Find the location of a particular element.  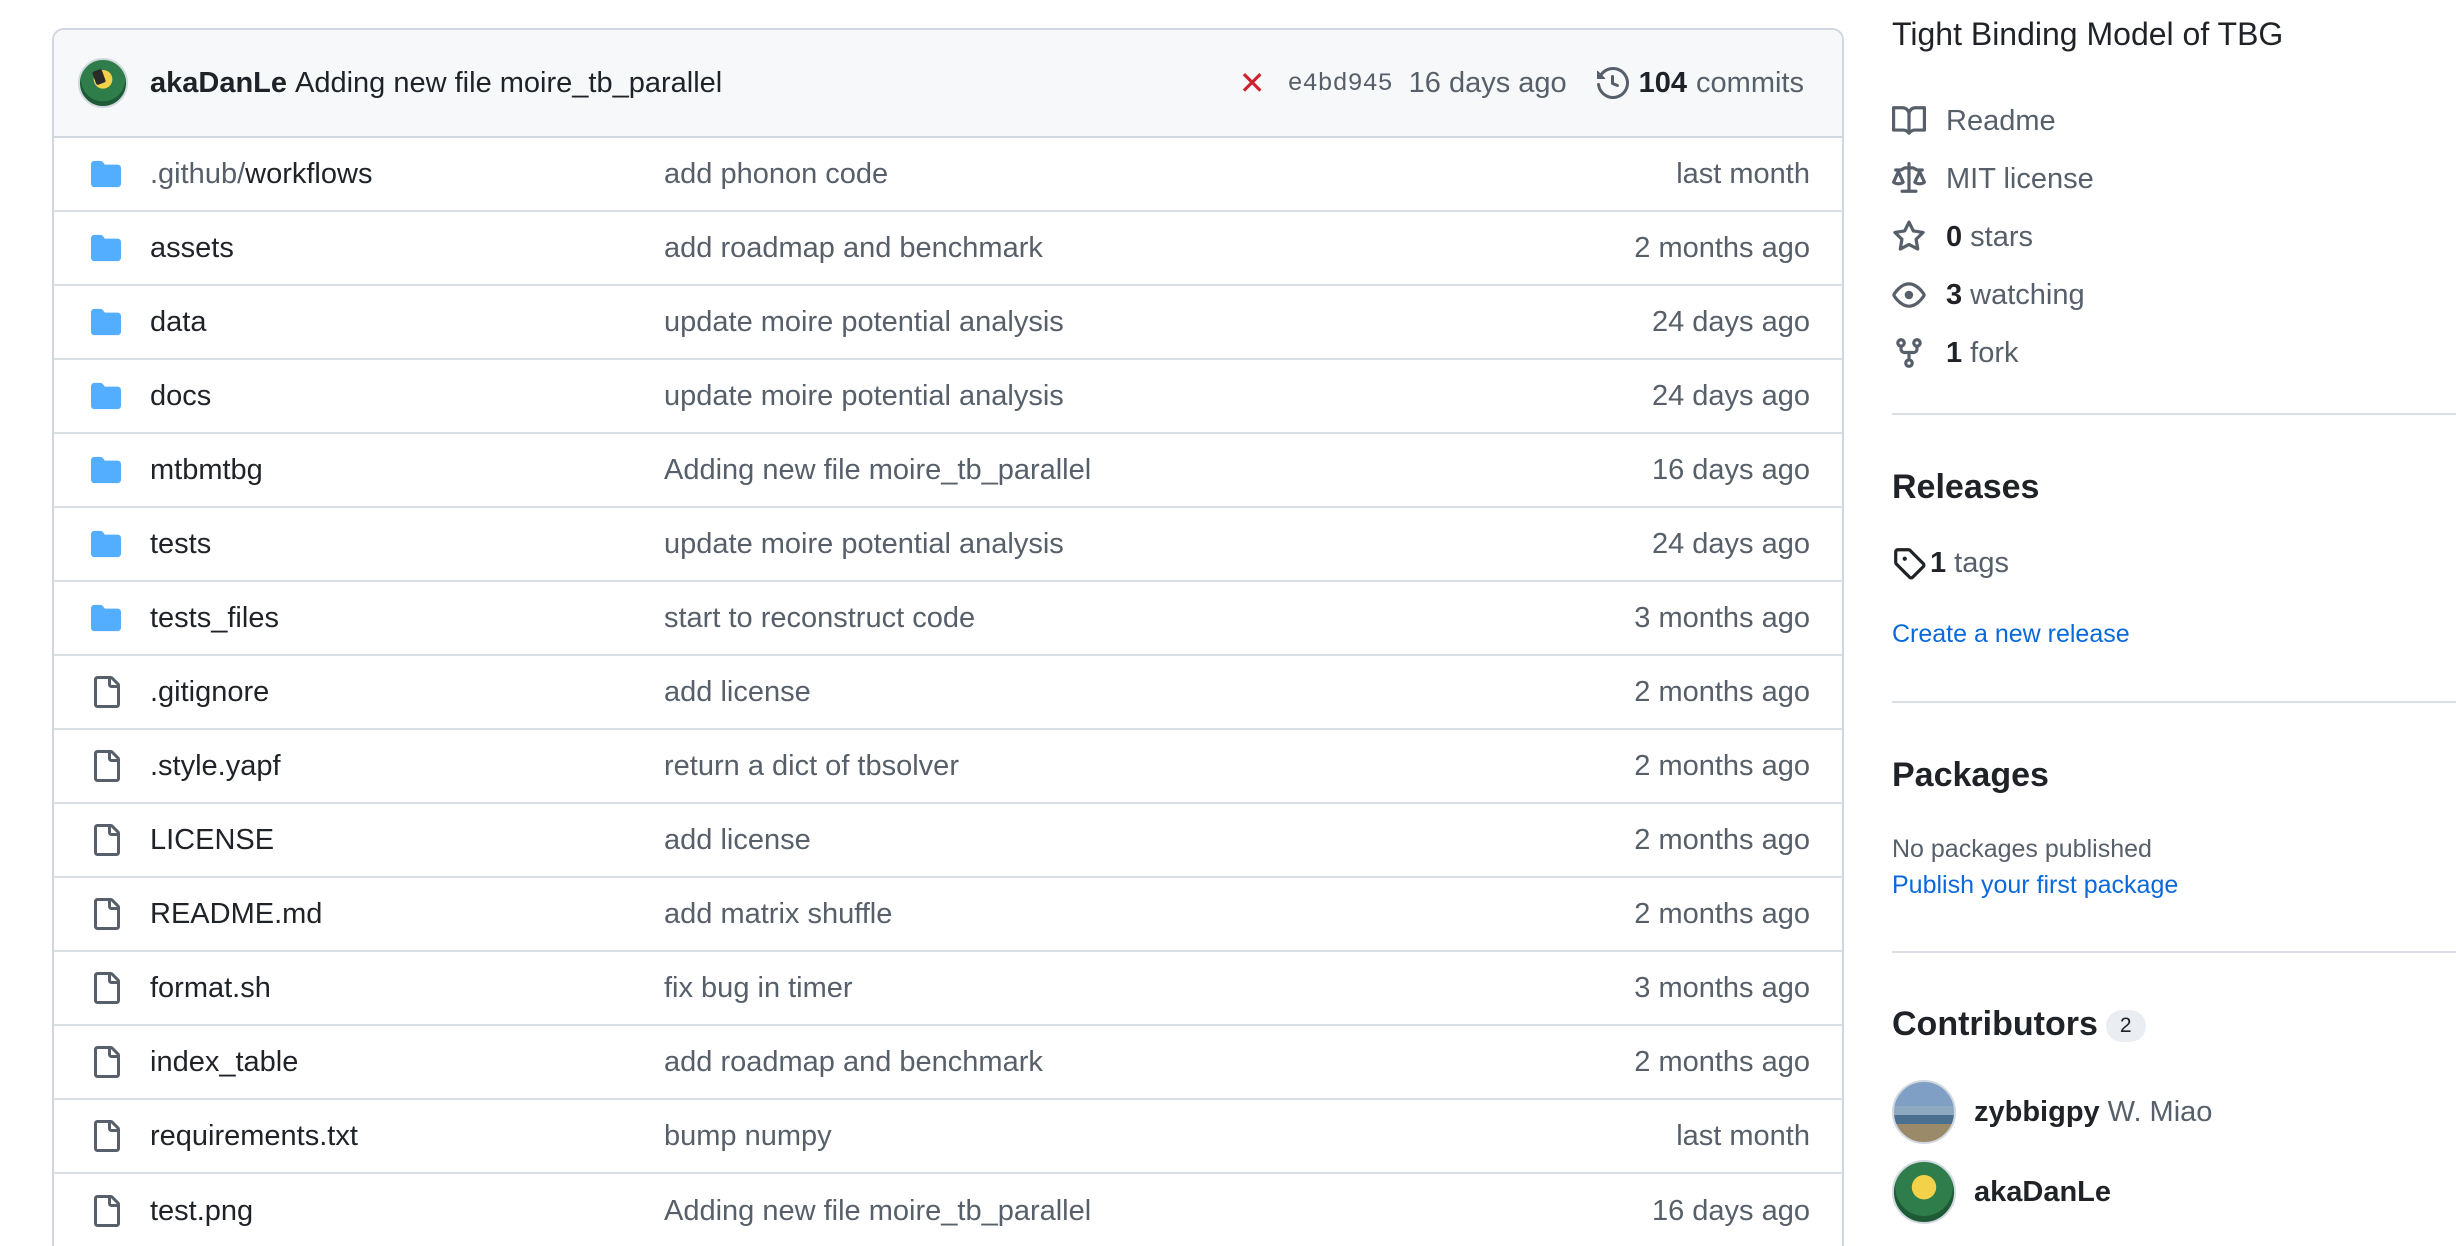

file-name-link: README.md is located at coordinates (407, 914).